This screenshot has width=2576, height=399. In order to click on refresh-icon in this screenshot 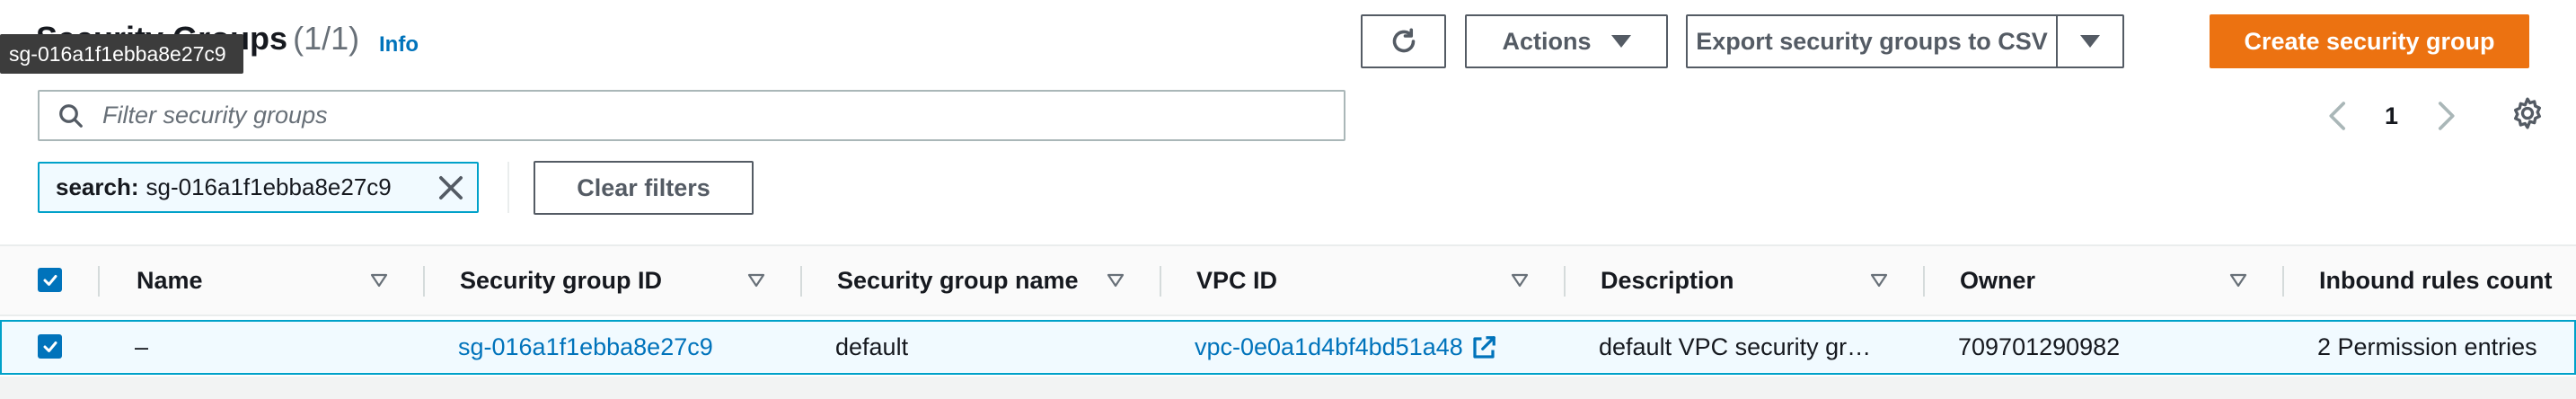, I will do `click(1403, 40)`.